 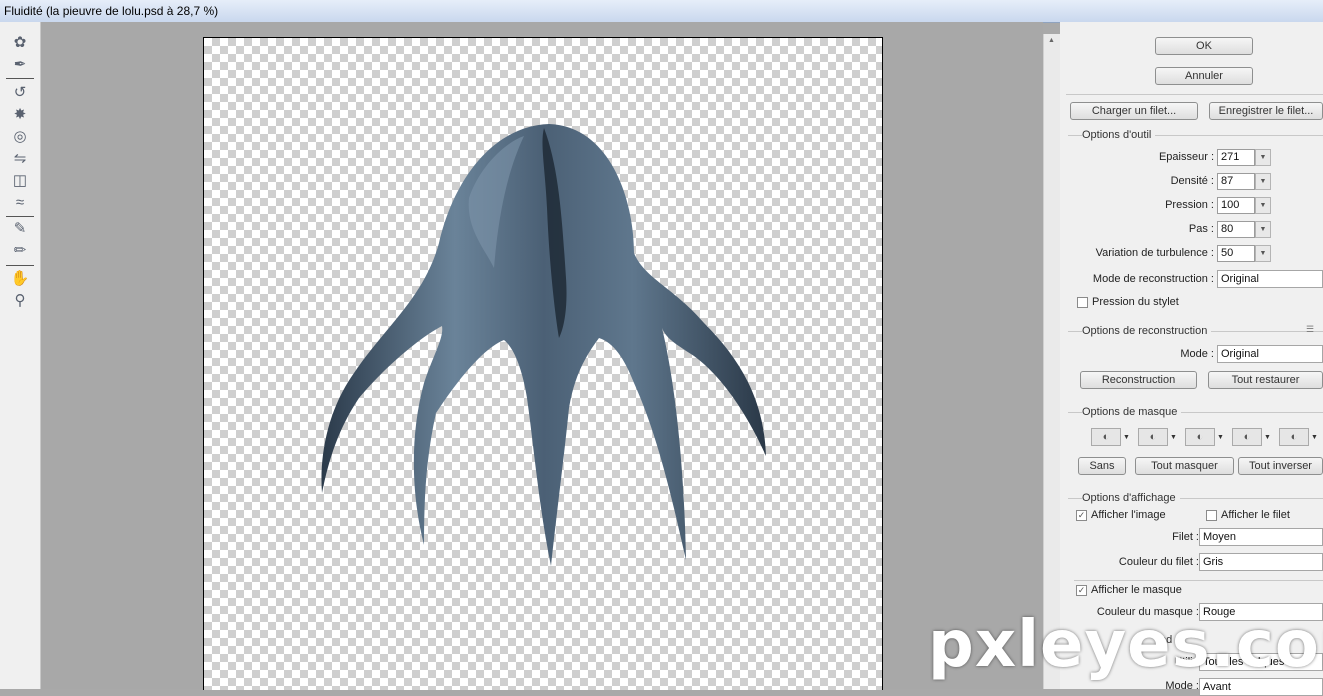 I want to click on scroll-up-icon: ▲, so click(x=1051, y=40).